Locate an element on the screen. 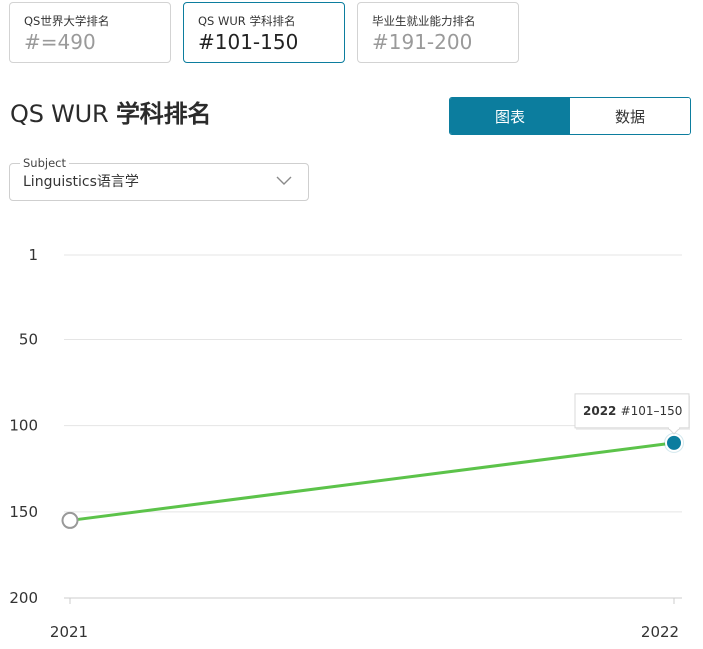 The image size is (703, 649). y-tick-label: 1 is located at coordinates (33, 255).